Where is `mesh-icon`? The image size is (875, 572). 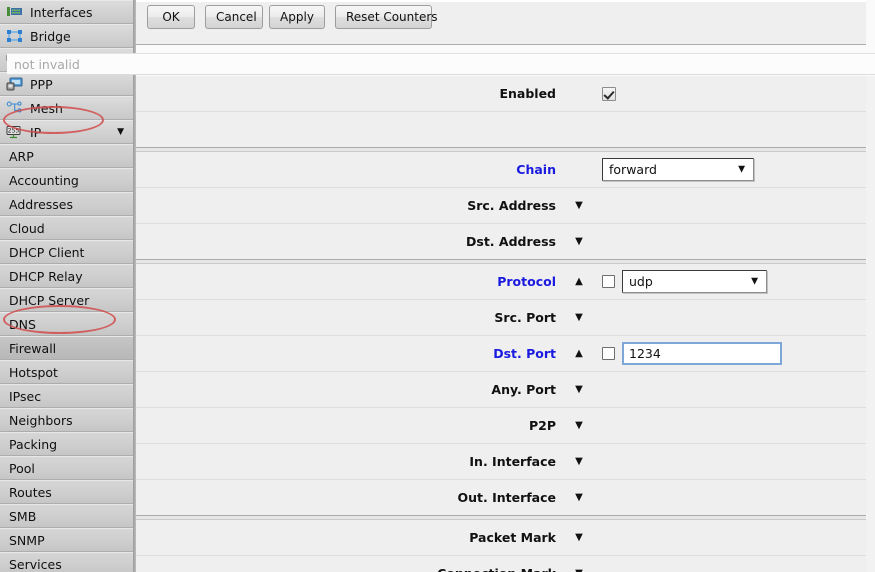
mesh-icon is located at coordinates (14, 108).